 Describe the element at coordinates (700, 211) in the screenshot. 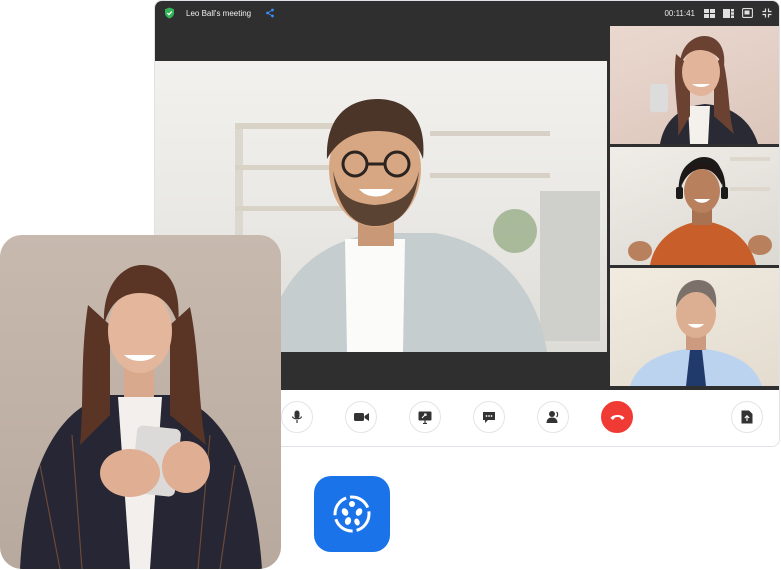

I see `participant-2-image` at that location.